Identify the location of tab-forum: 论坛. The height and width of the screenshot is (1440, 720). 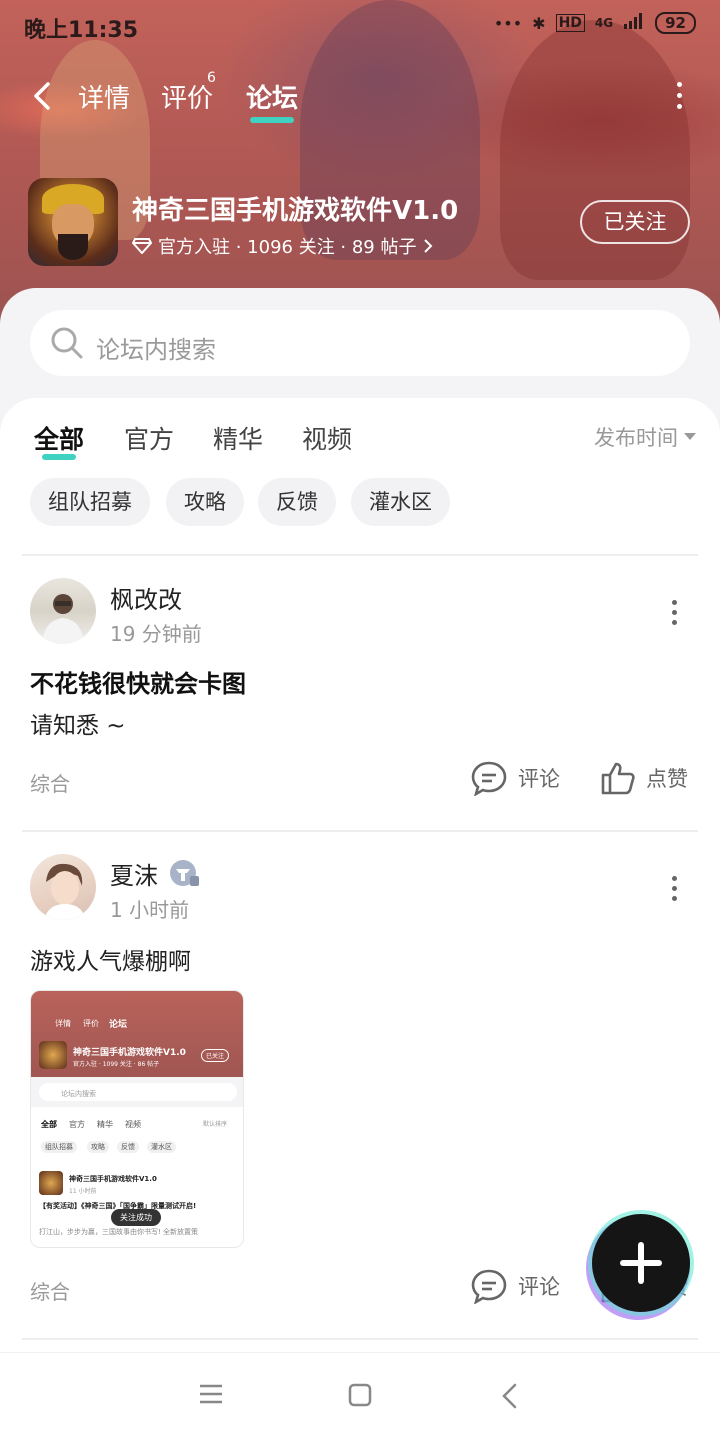
(272, 100).